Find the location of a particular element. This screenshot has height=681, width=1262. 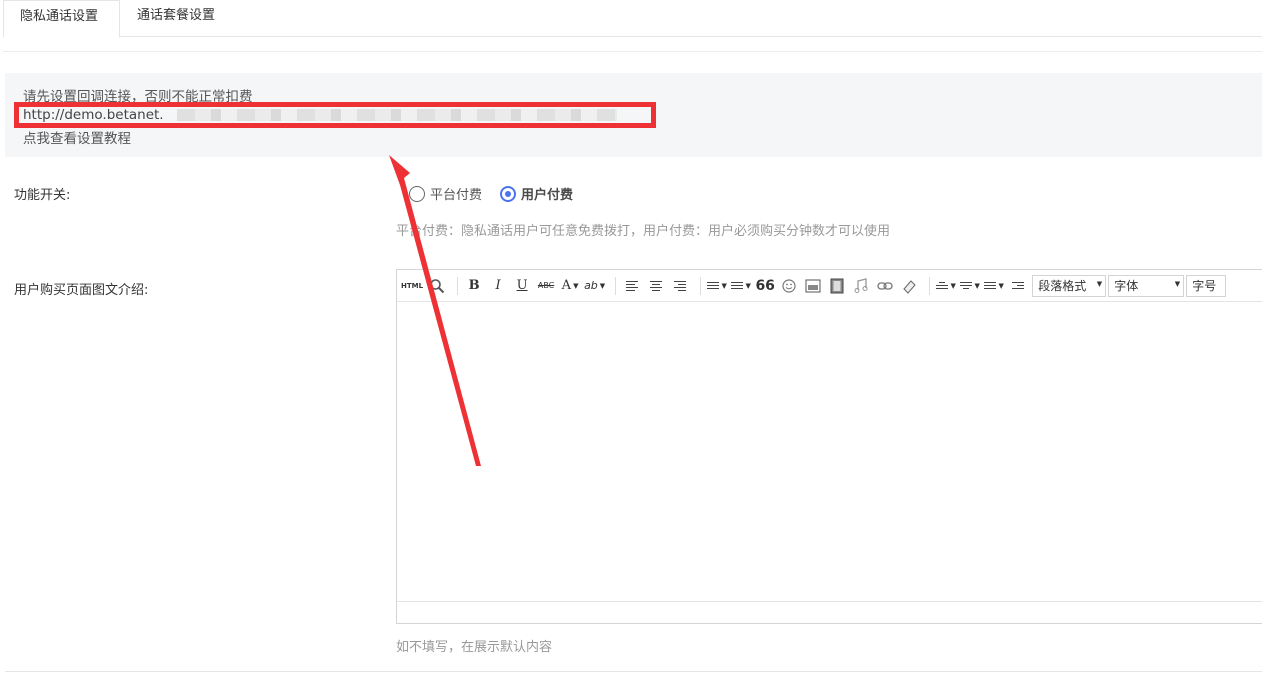

paragraph-format-value: 段落格式 is located at coordinates (1062, 286).